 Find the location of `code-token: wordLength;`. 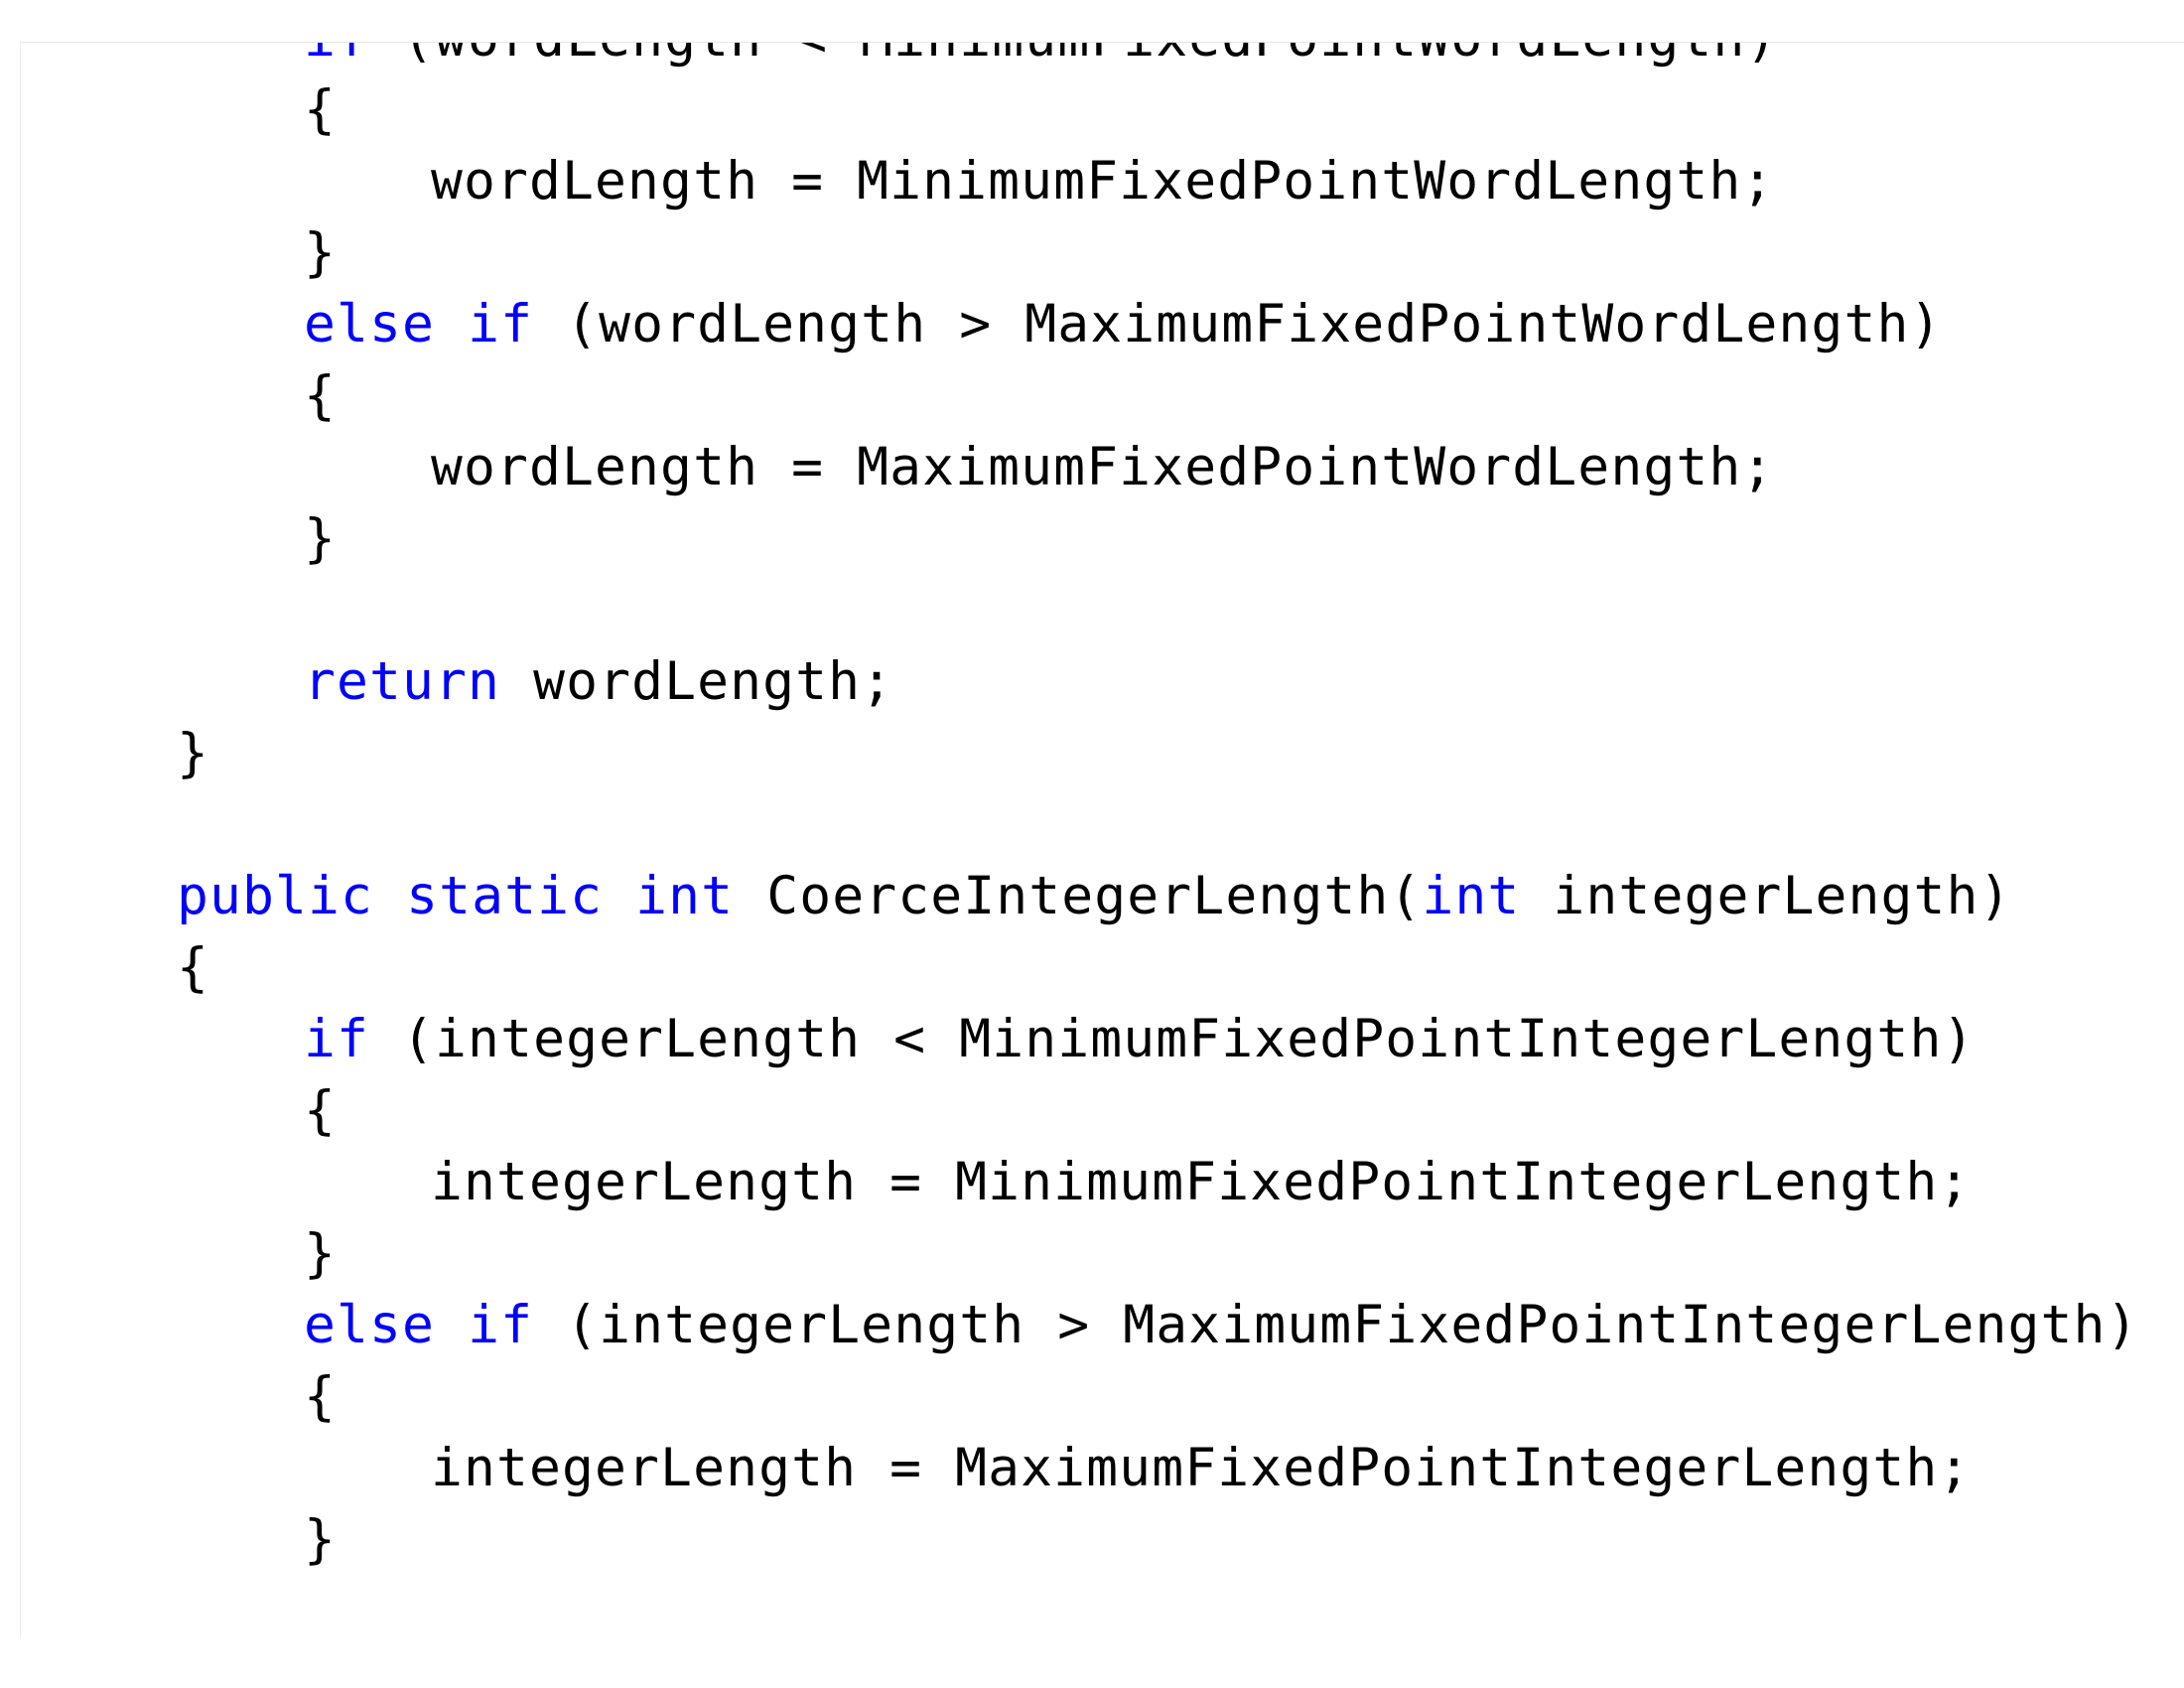

code-token: wordLength; is located at coordinates (697, 681).